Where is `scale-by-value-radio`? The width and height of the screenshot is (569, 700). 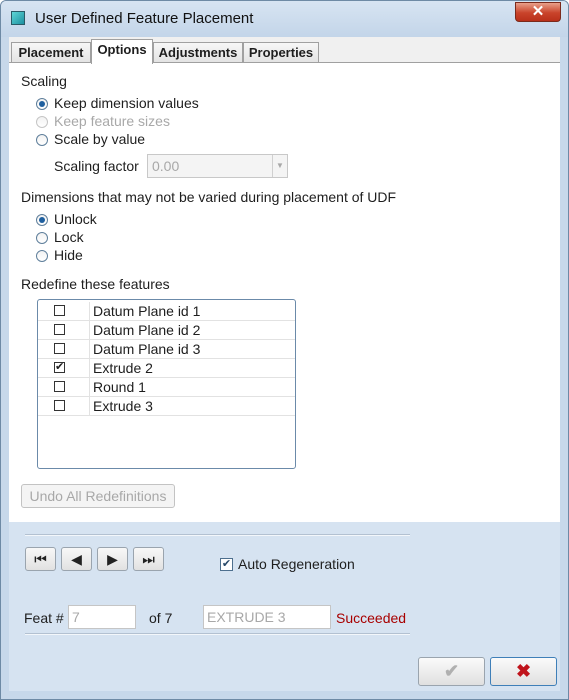
scale-by-value-radio is located at coordinates (42, 140).